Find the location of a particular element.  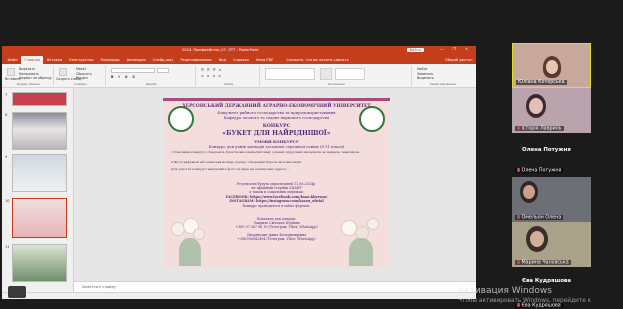

participant-name: Історія Лавриль is located at coordinates (539, 128).